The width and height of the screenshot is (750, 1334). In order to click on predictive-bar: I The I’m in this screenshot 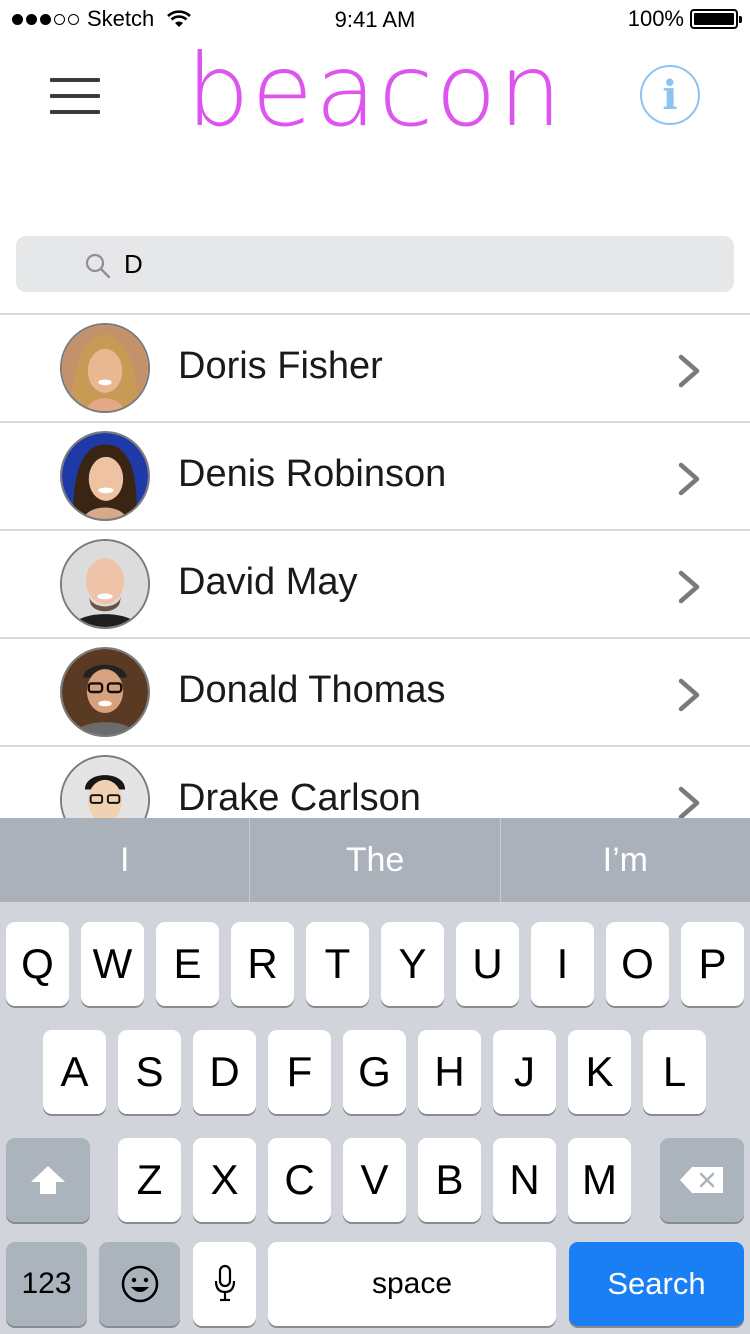, I will do `click(375, 860)`.